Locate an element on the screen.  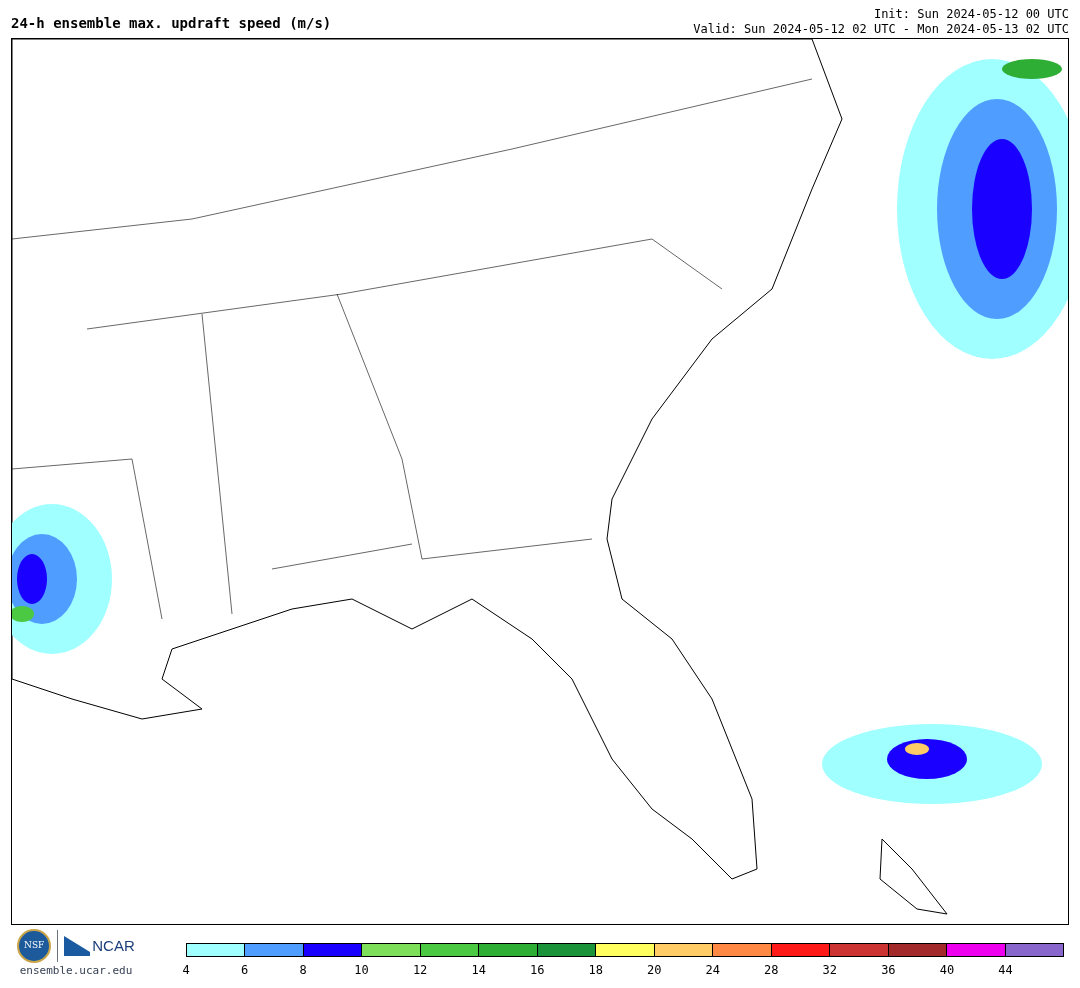
valid-time: Valid: Sun 2024-05-12 02 UTC - Mon 2024-05-13 02 UTC is located at coordinates (881, 29).